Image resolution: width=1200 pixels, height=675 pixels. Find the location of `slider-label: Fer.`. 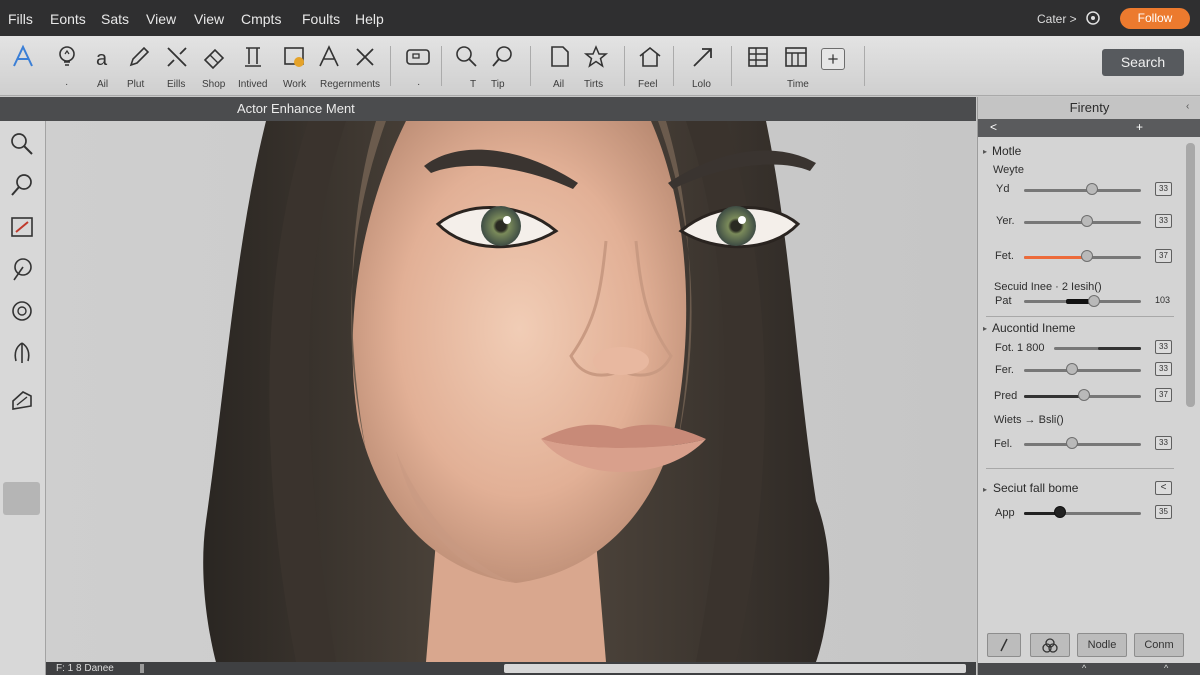

slider-label: Fer. is located at coordinates (1004, 370).